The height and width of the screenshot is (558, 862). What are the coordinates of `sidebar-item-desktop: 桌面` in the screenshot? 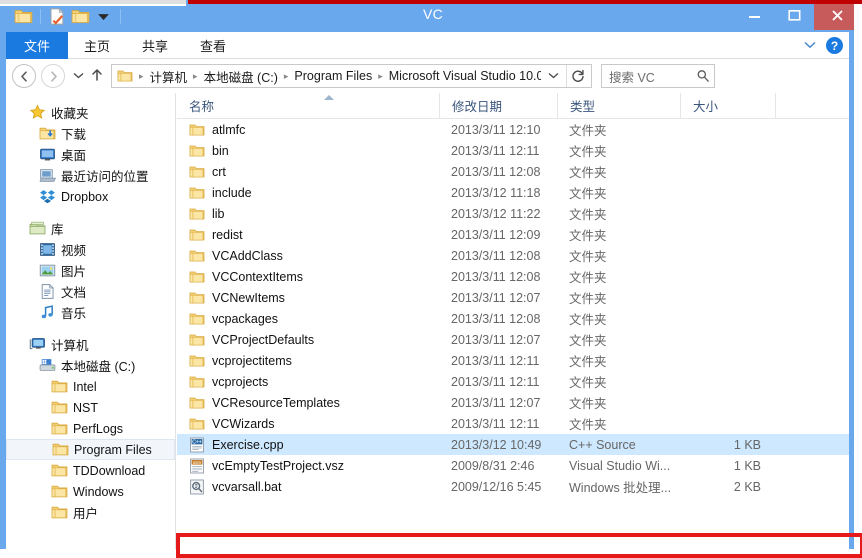 It's located at (90, 154).